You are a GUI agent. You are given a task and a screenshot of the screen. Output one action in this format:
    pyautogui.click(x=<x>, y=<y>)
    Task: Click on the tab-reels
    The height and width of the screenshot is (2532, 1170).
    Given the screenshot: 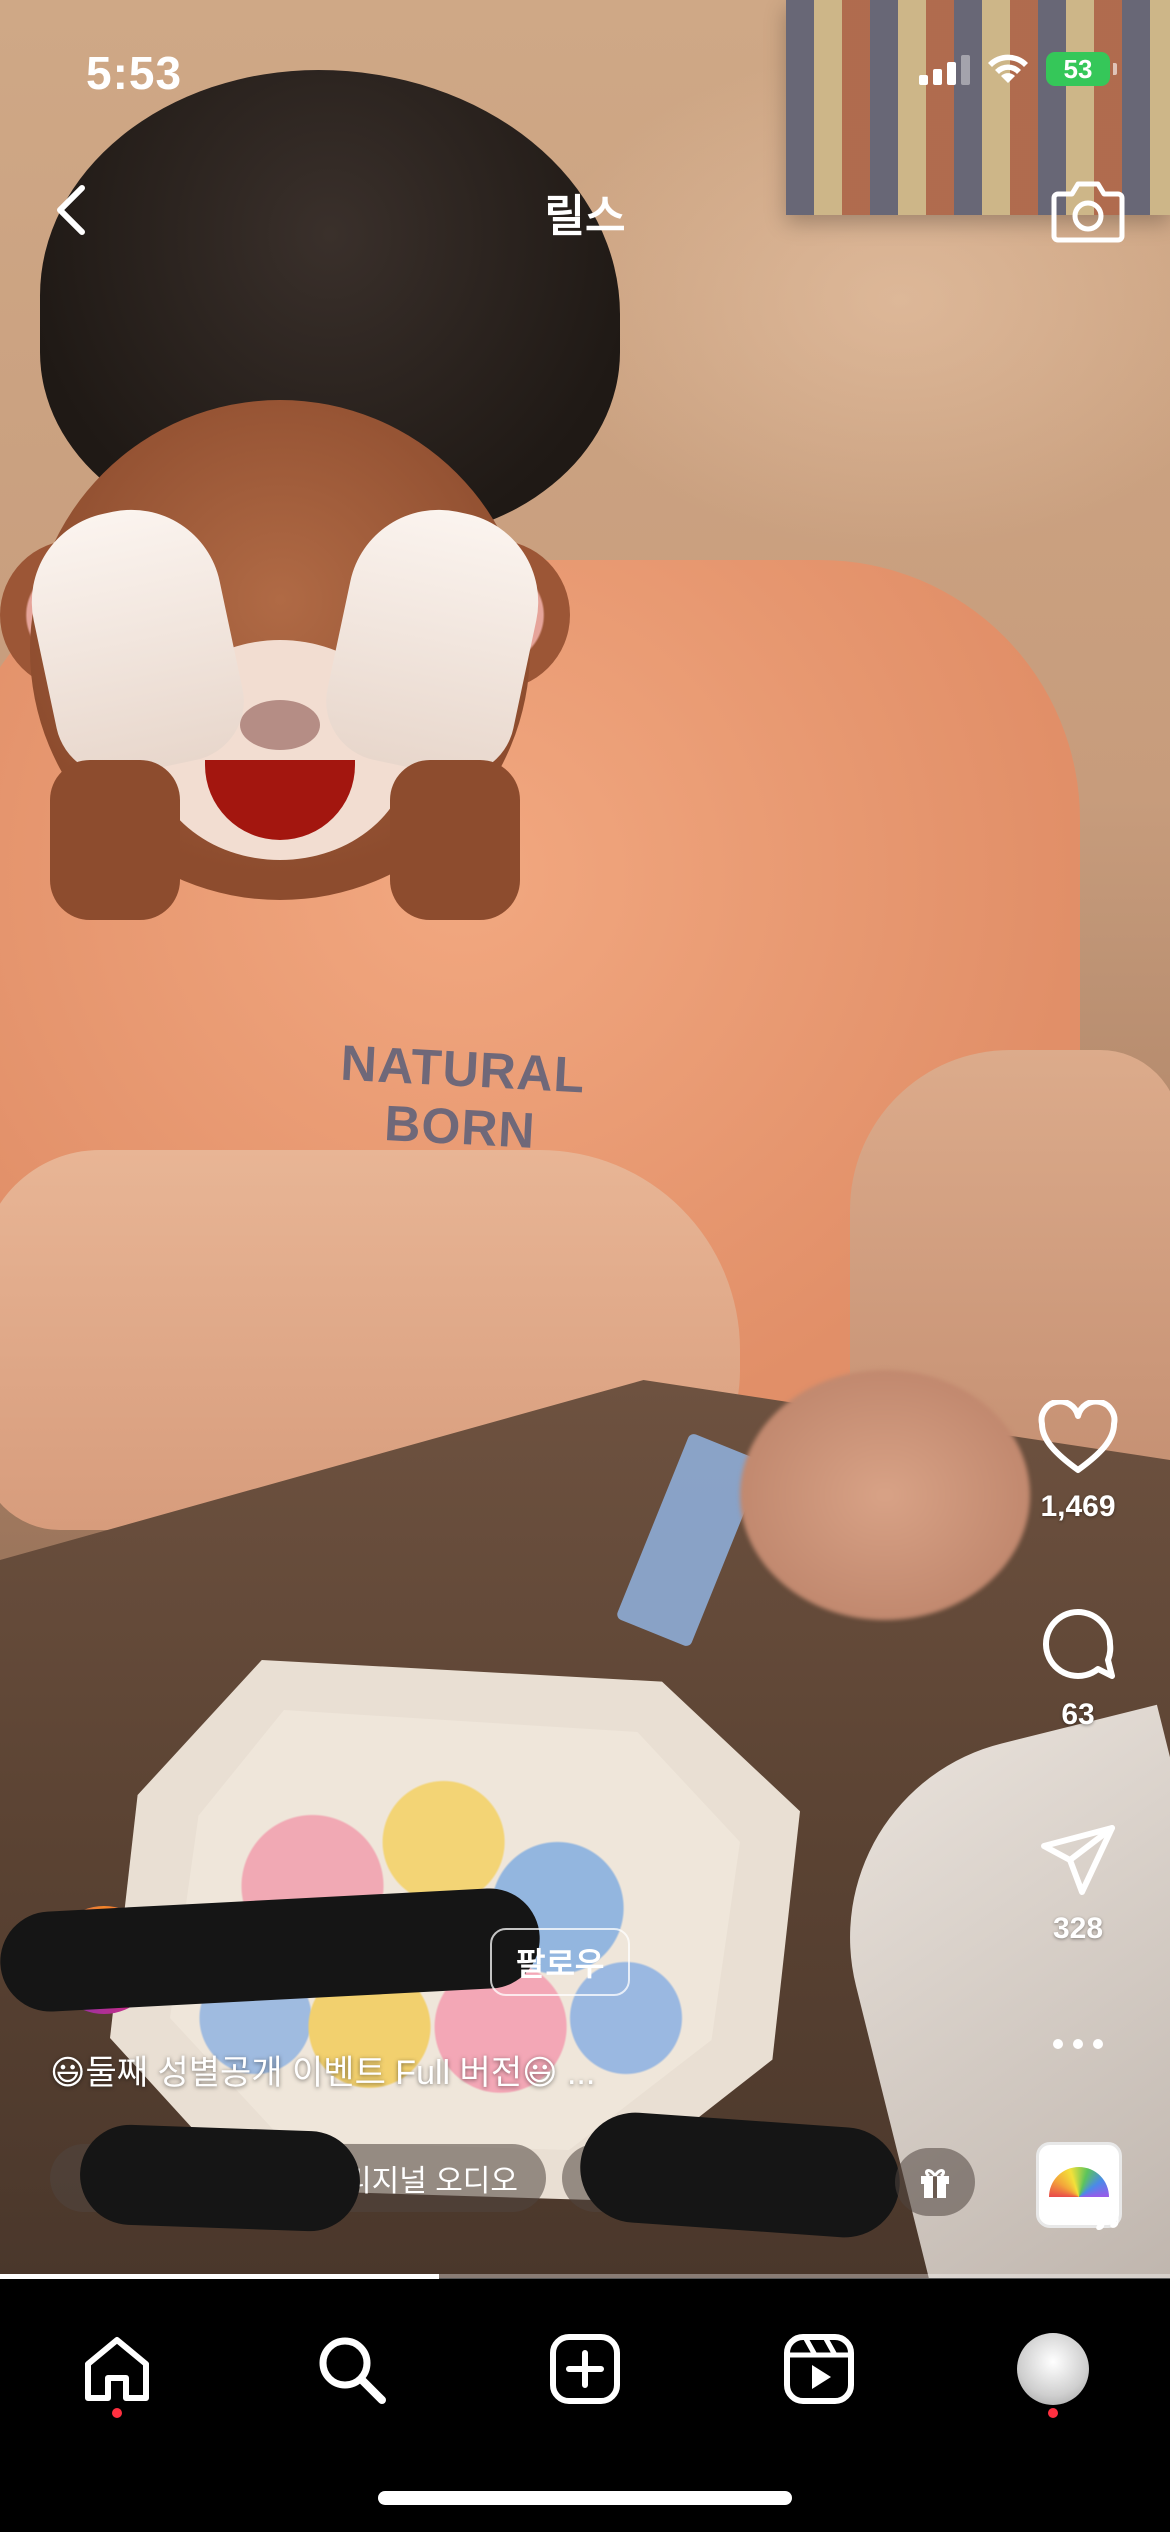 What is the action you would take?
    pyautogui.click(x=819, y=2369)
    